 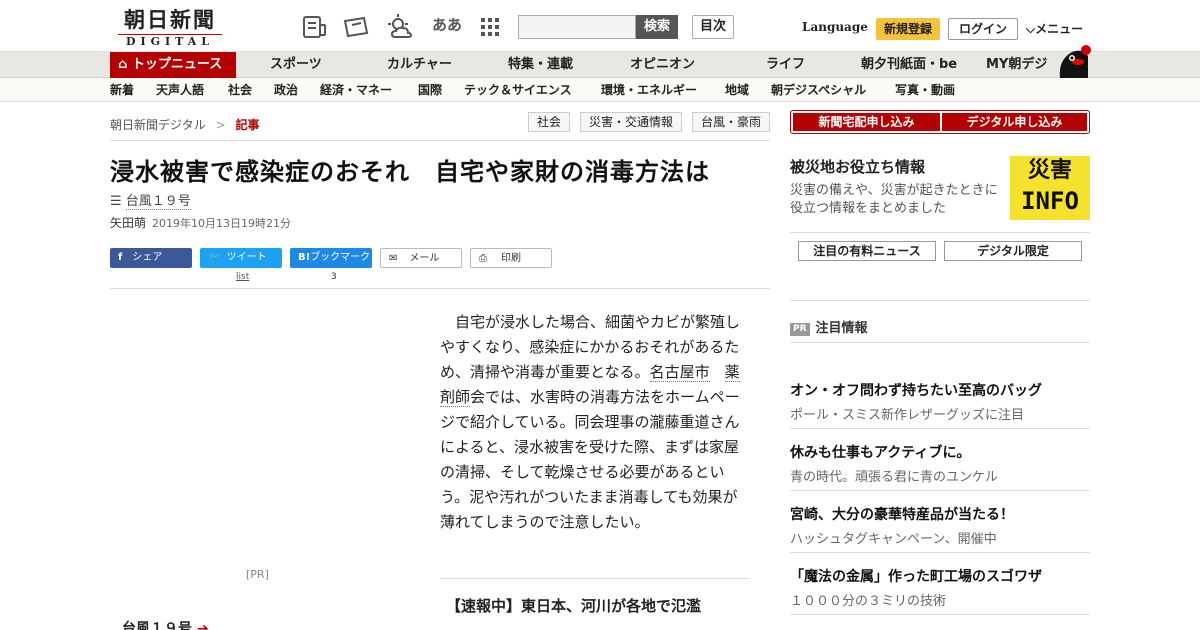 I want to click on typhoon-link-label: 台風１９号, so click(x=157, y=625).